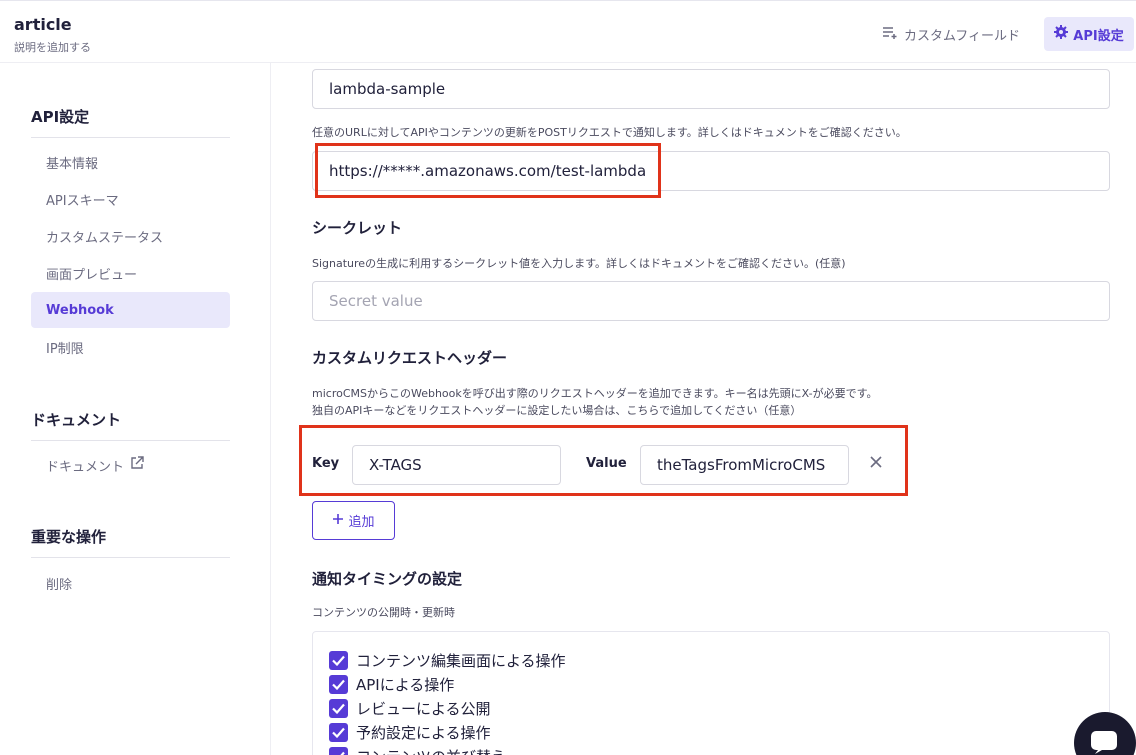  Describe the element at coordinates (130, 236) in the screenshot. I see `sidebar-item-custom-status: カスタムステータス` at that location.